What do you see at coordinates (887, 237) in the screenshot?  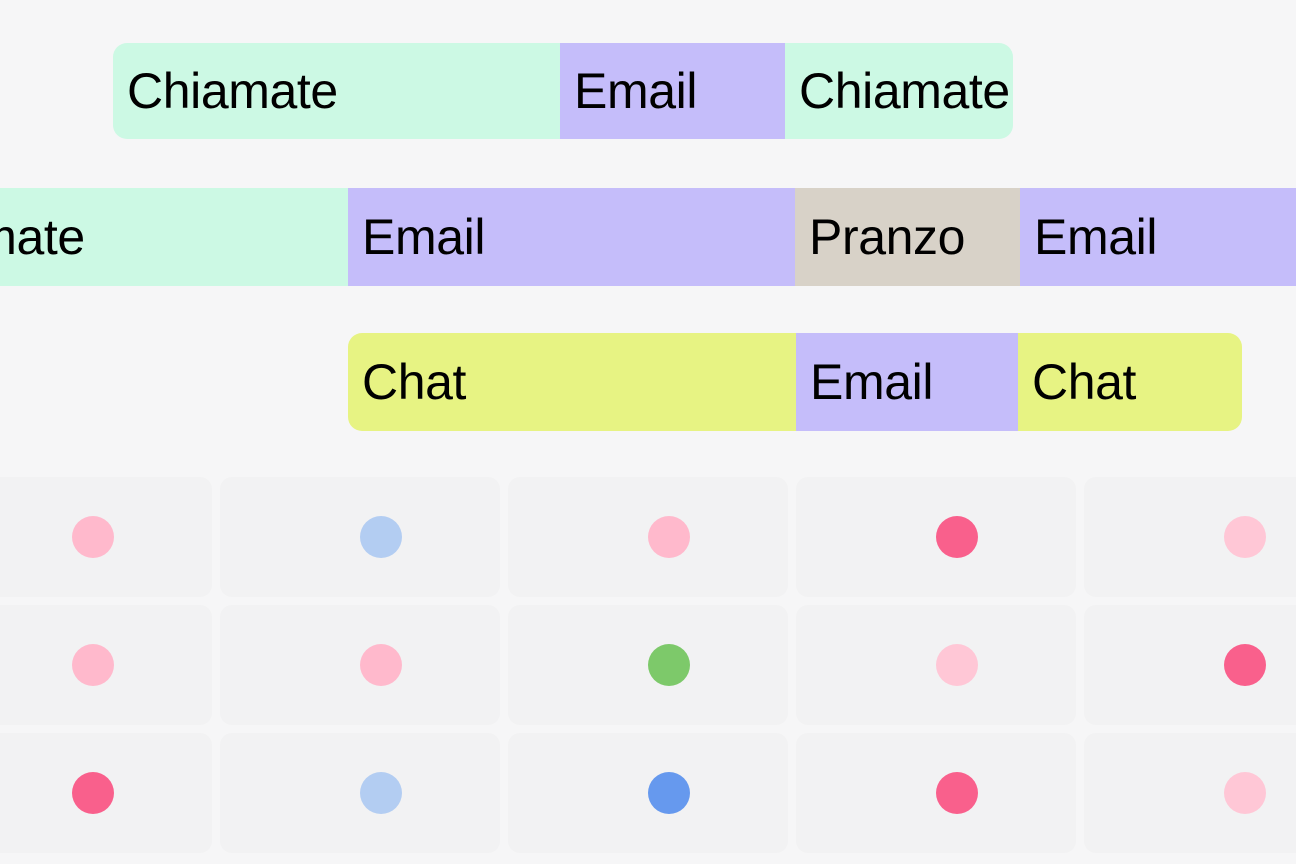 I see `timeline-event-label: Pranzo` at bounding box center [887, 237].